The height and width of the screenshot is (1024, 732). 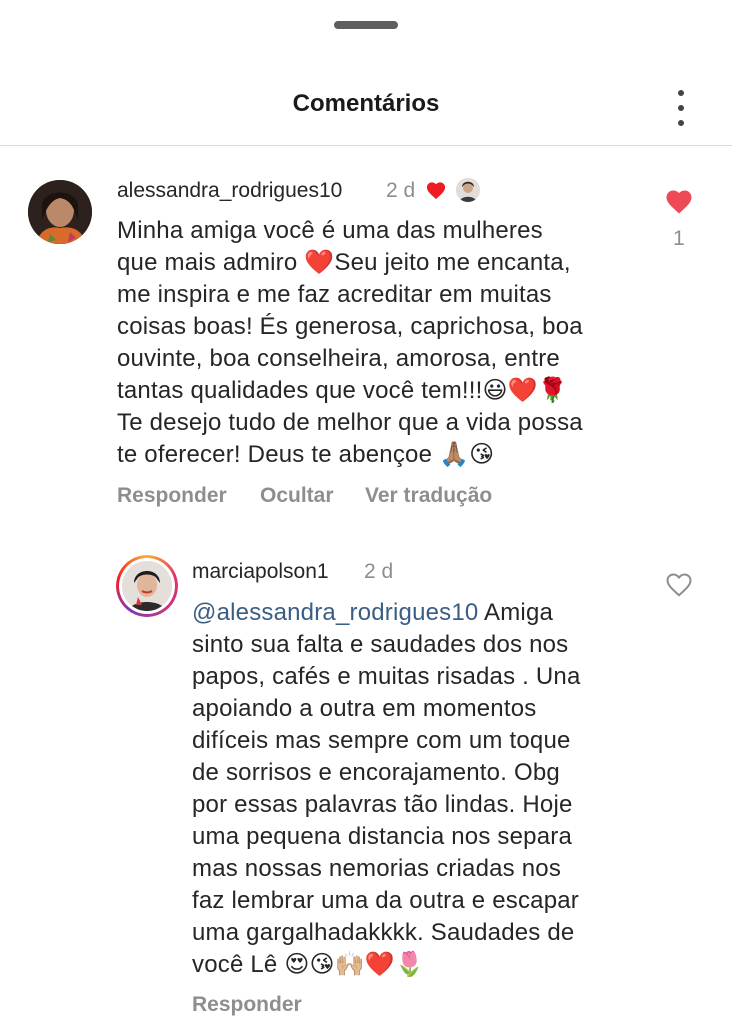 I want to click on like-count: 1, so click(x=679, y=238).